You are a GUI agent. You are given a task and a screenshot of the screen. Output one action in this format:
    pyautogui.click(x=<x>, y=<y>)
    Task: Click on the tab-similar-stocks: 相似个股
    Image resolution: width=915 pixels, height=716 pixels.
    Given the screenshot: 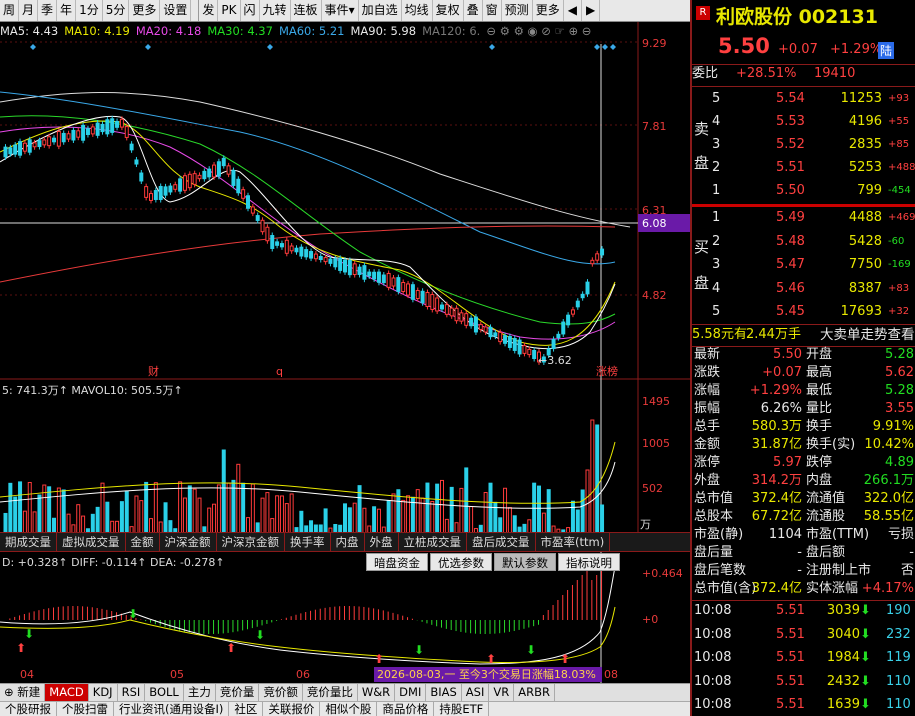 What is the action you would take?
    pyautogui.click(x=349, y=709)
    